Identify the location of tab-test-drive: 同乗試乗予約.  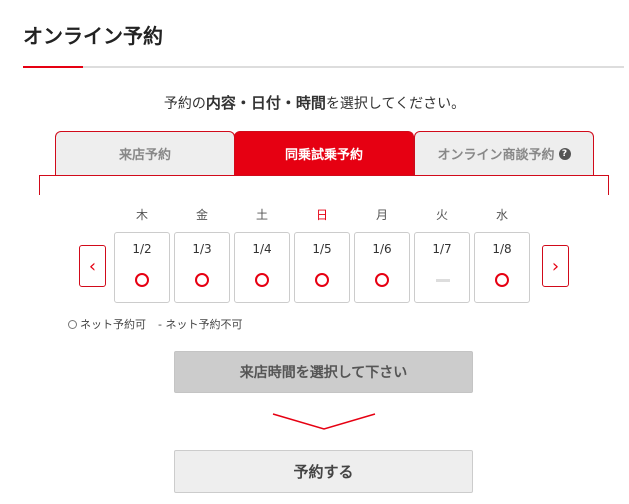
(324, 153).